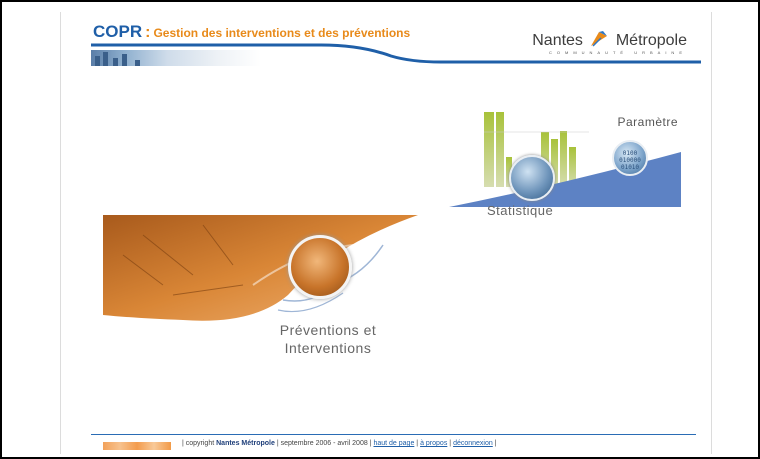 This screenshot has width=760, height=459. What do you see at coordinates (599, 39) in the screenshot?
I see `leaf-logo-icon` at bounding box center [599, 39].